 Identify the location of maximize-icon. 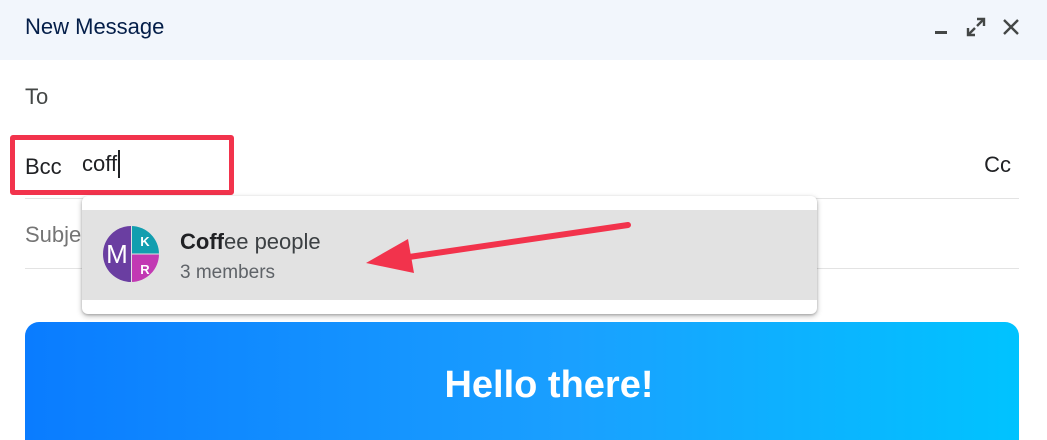
(976, 27).